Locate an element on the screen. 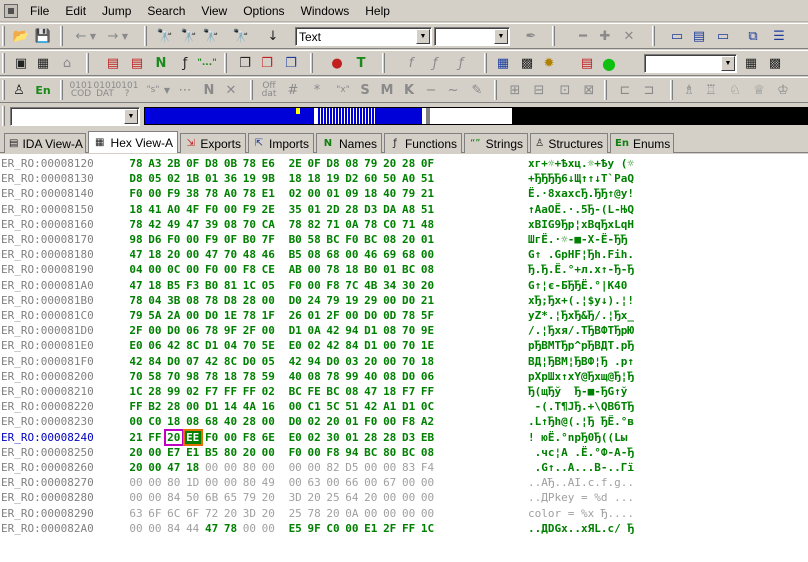  hex-byte: 58 is located at coordinates (155, 376).